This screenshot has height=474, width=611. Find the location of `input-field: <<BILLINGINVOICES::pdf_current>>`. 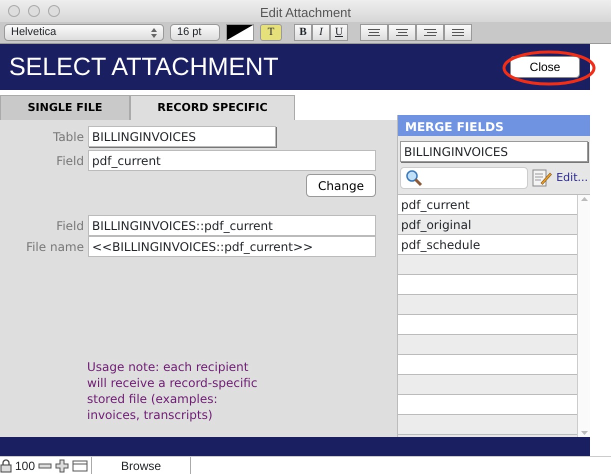

input-field: <<BILLINGINVOICES::pdf_current>> is located at coordinates (232, 246).